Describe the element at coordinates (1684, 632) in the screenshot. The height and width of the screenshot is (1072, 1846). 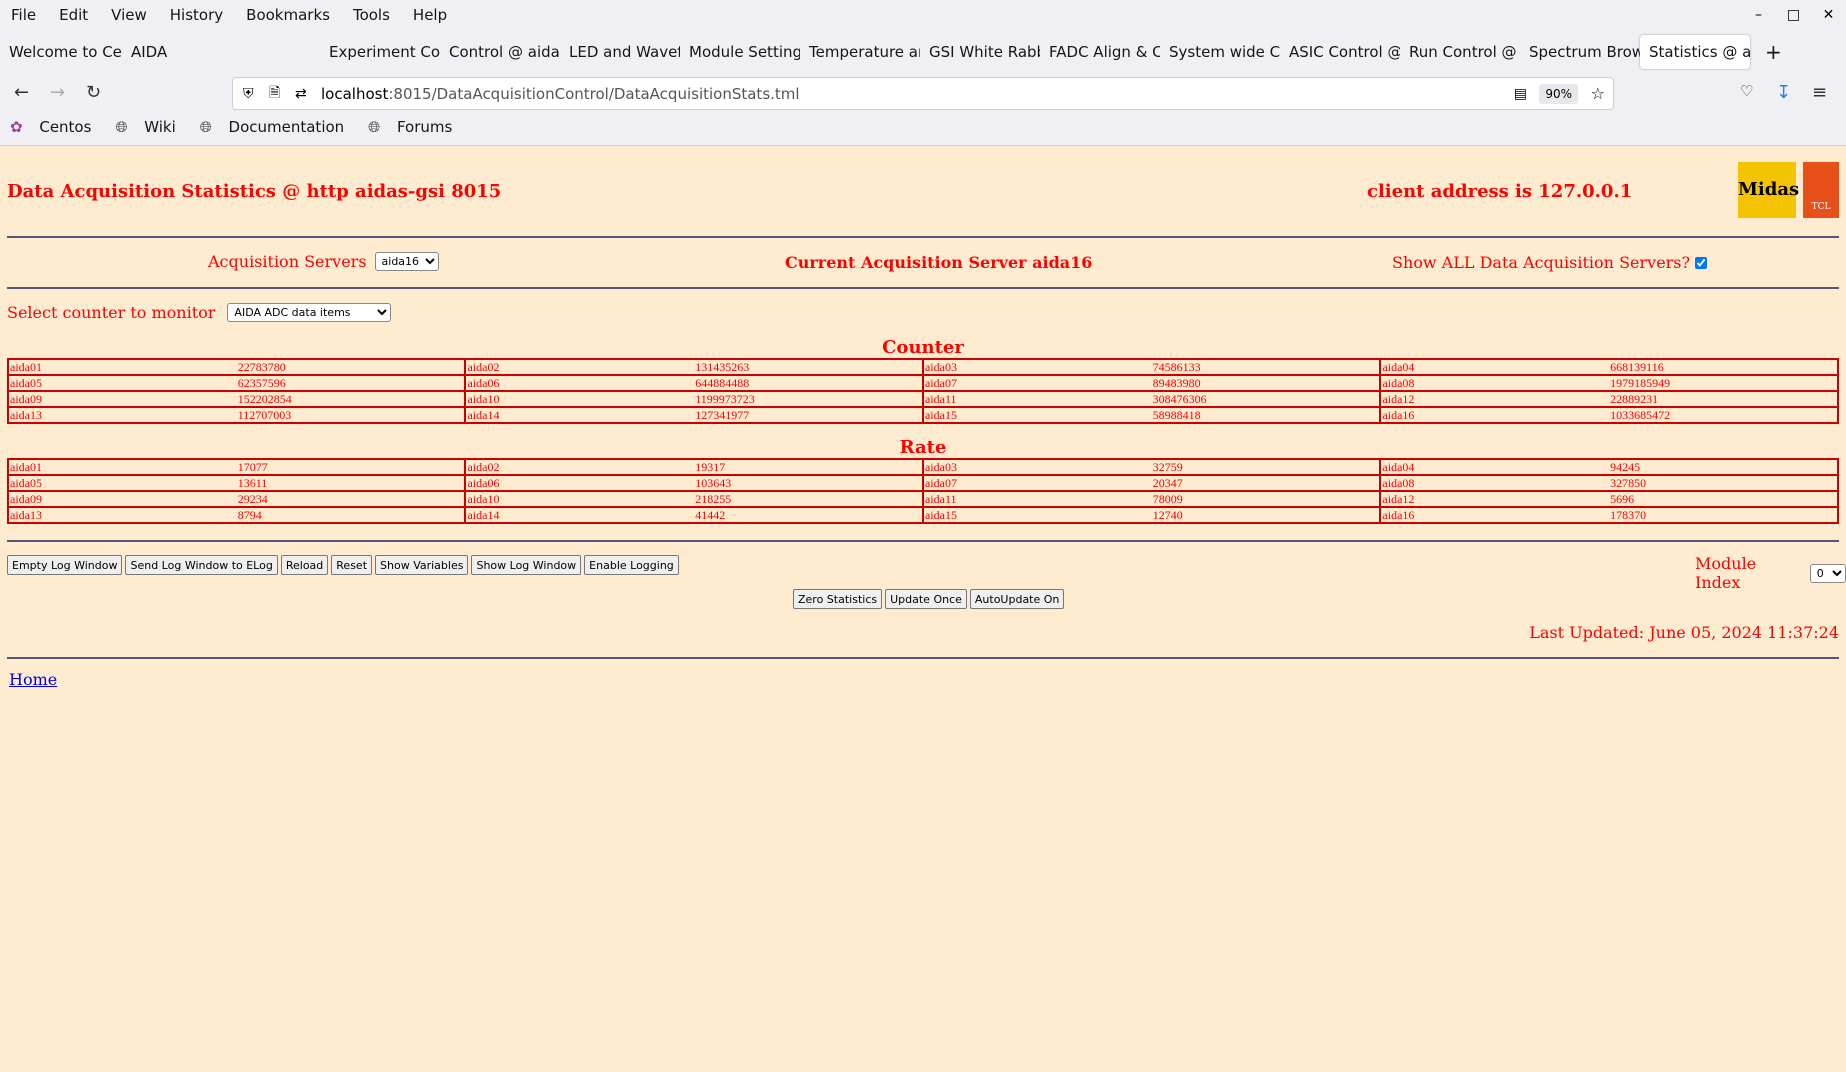
I see `last-updated: Last Updated: June 05, 2024 11:37:24` at that location.